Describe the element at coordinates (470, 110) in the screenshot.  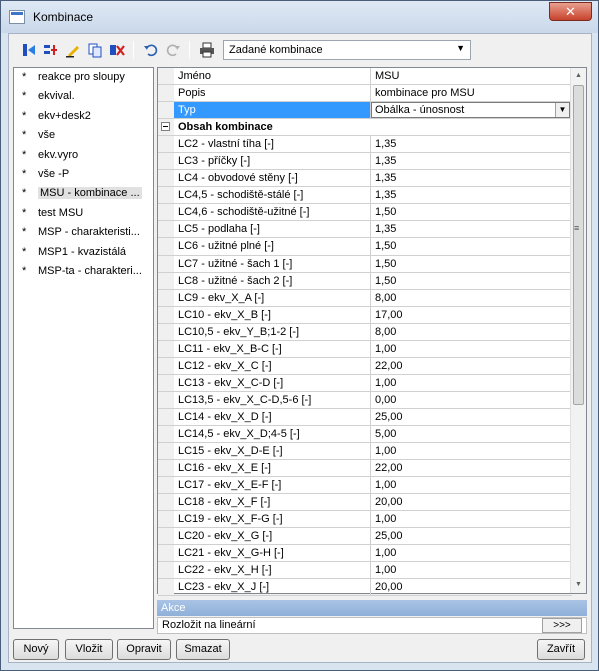
I see `type-select: Obálka - únosnost ▼` at that location.